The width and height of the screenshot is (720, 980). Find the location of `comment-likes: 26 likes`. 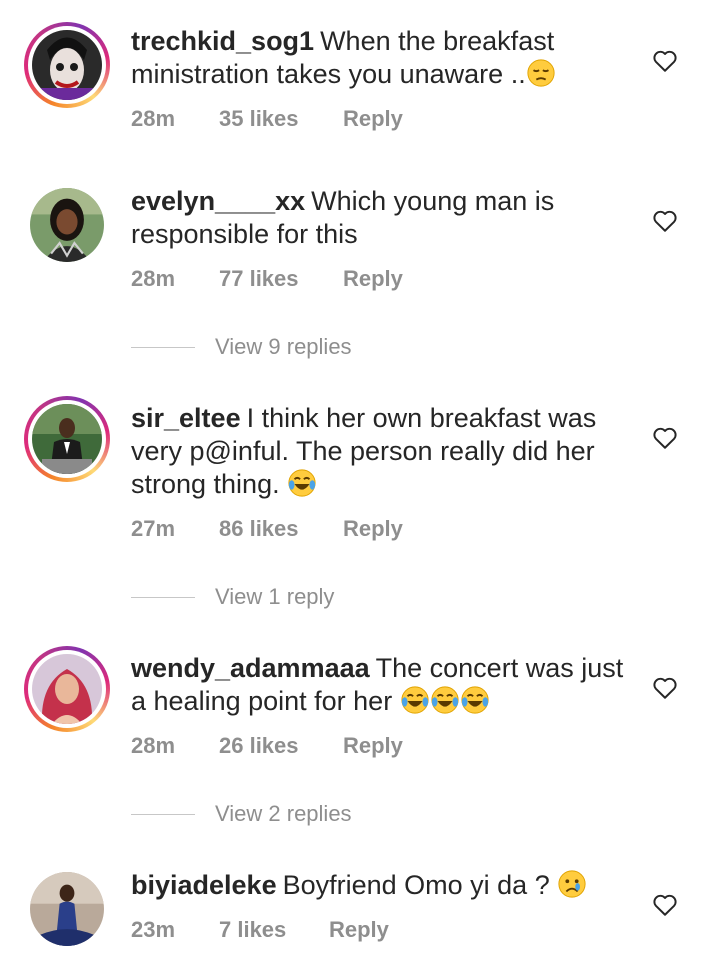

comment-likes: 26 likes is located at coordinates (281, 746).